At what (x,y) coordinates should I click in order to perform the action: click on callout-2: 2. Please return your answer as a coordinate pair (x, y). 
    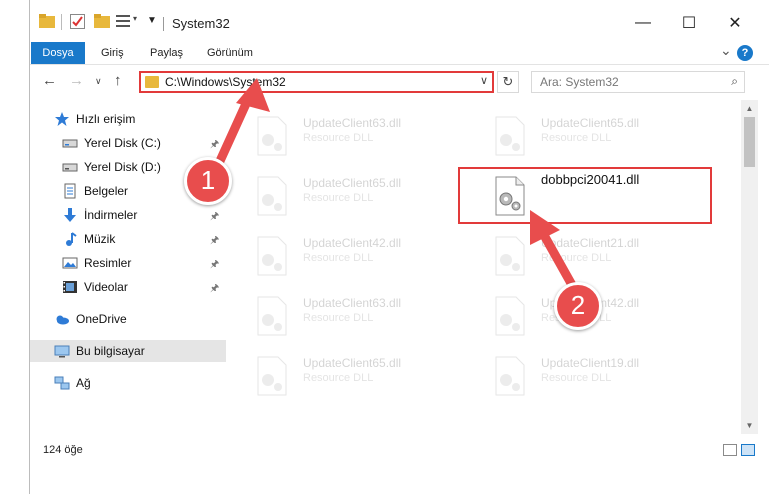
    Looking at the image, I should click on (578, 306).